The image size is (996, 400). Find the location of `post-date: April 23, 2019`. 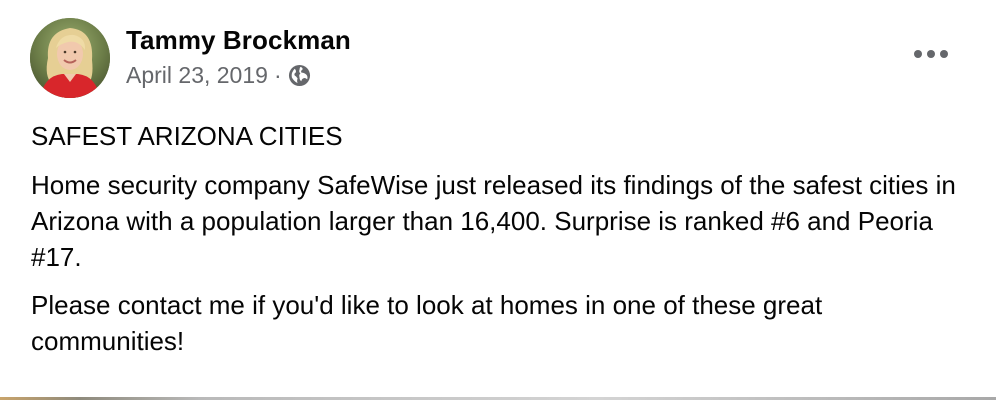

post-date: April 23, 2019 is located at coordinates (197, 75).